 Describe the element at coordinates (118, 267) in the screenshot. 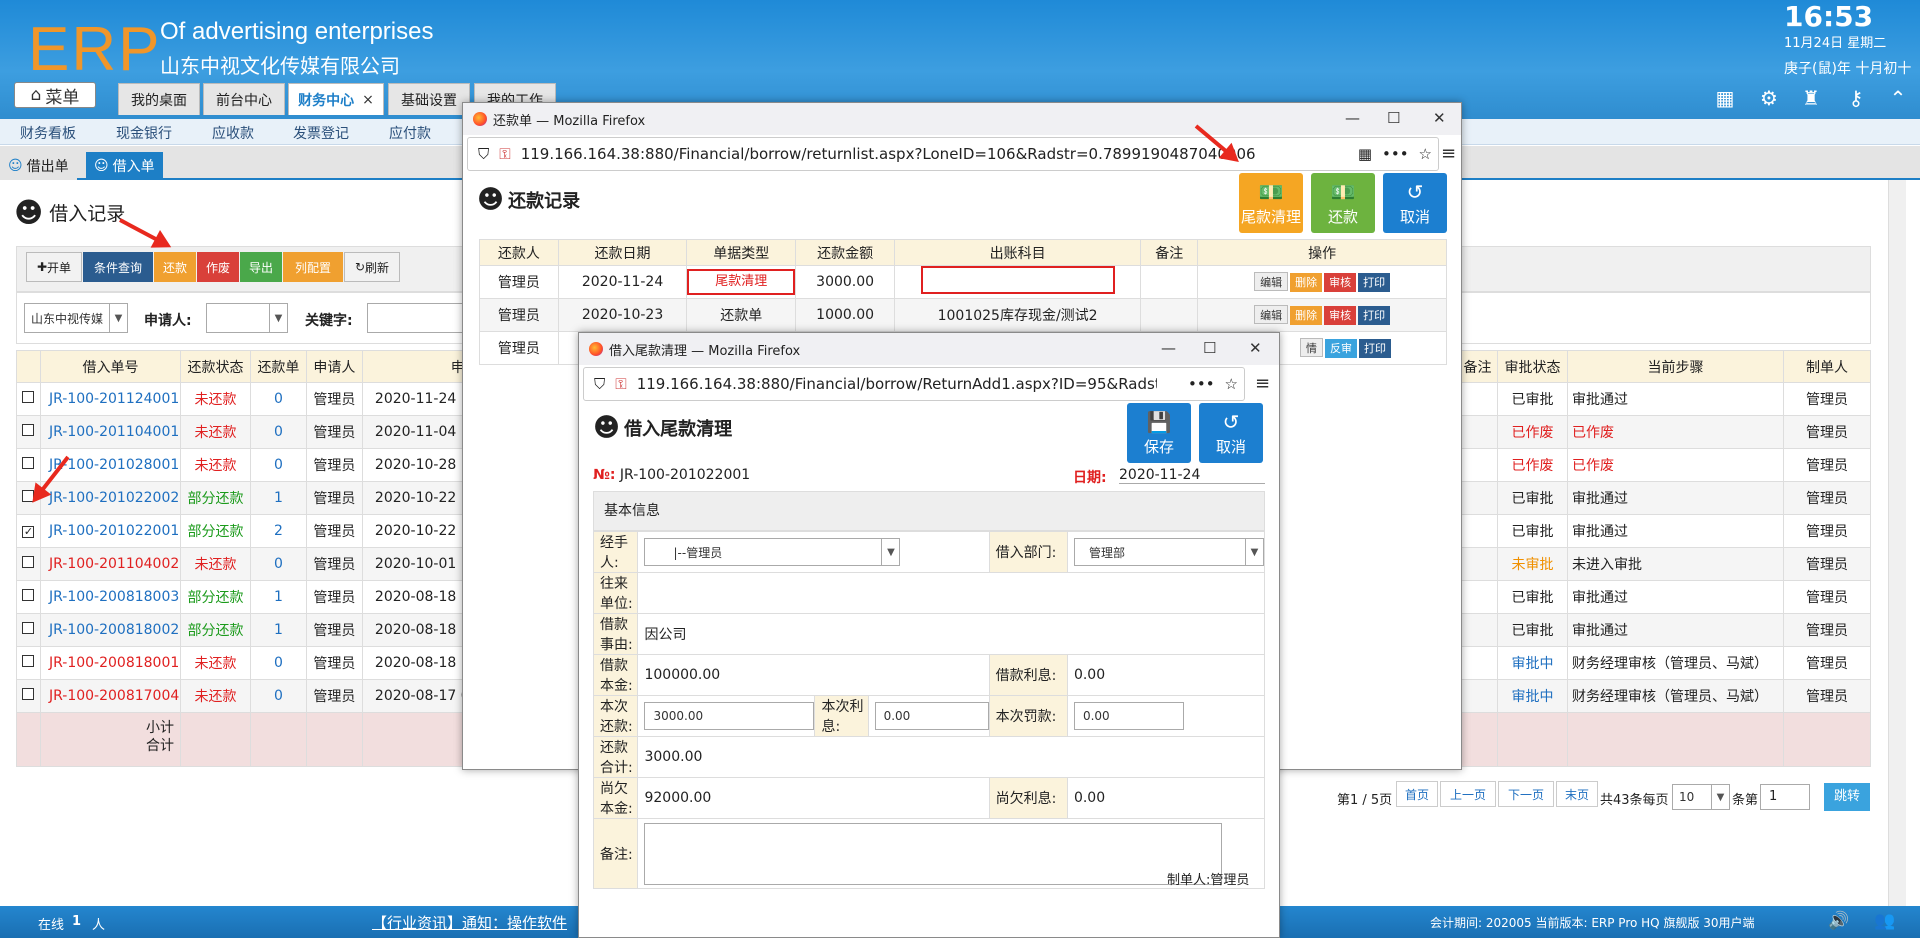

I see `query-button: 条件查询` at that location.